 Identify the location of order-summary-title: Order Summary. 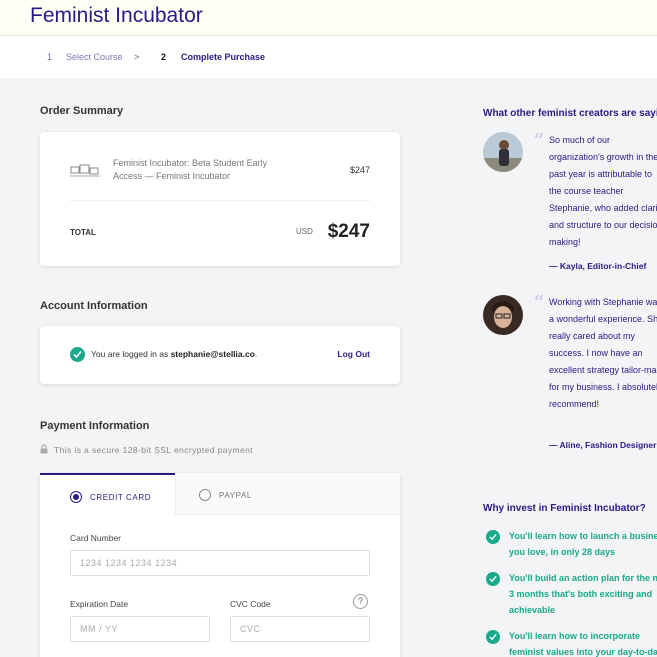
(82, 111).